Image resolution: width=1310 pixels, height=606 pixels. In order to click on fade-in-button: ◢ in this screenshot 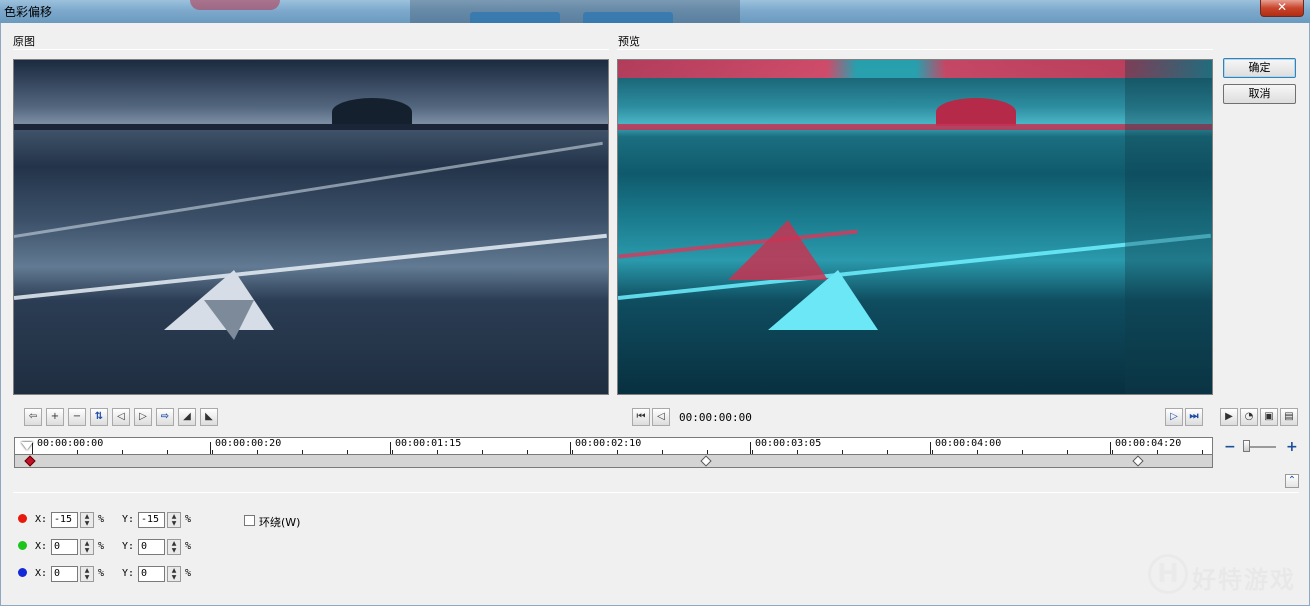, I will do `click(187, 417)`.